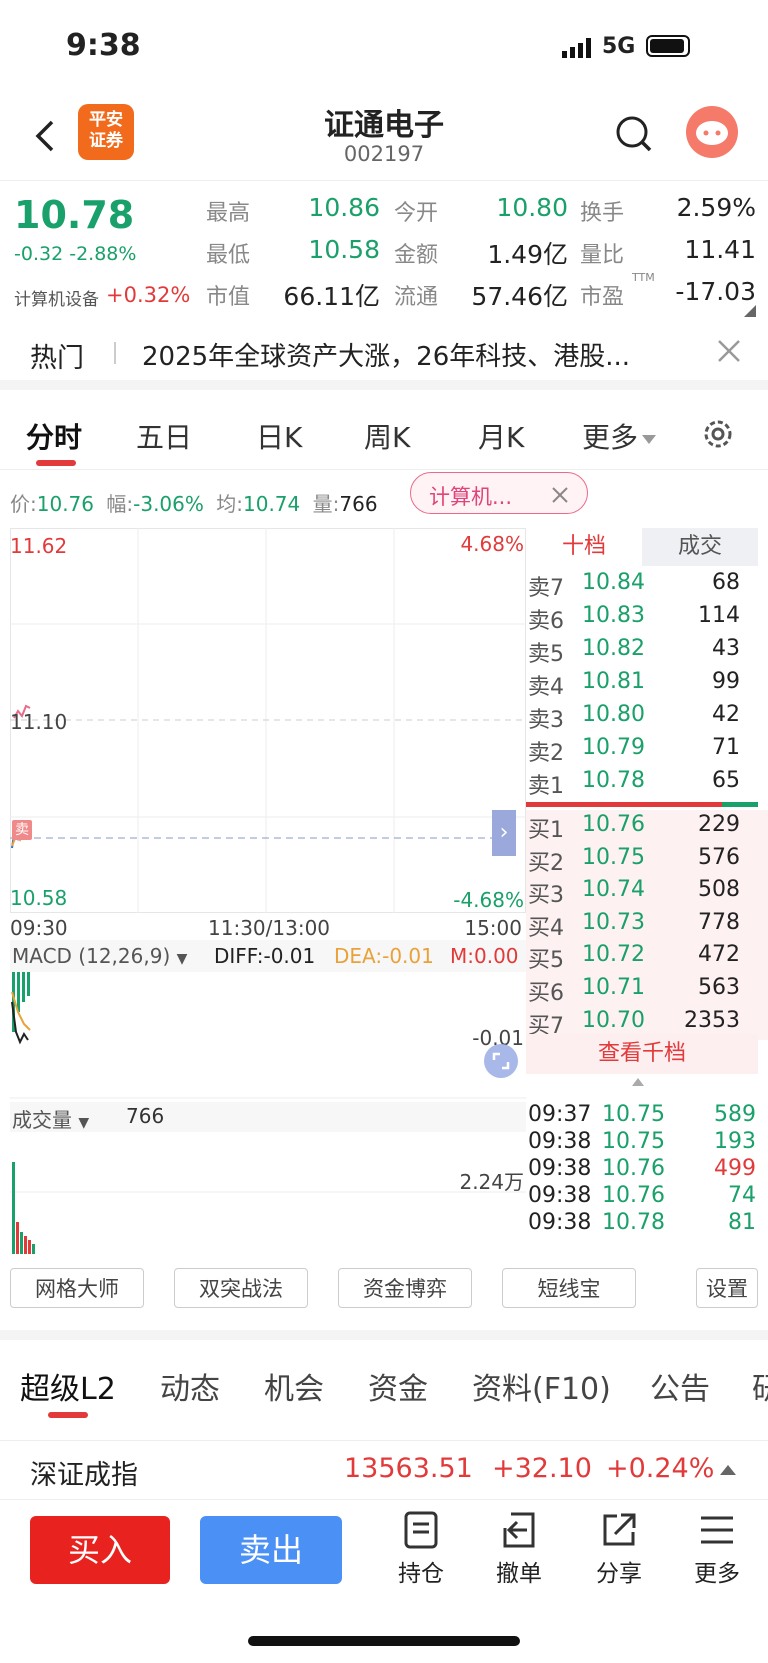 The width and height of the screenshot is (768, 1663). I want to click on bid-row: 买2 10.75 576, so click(647, 859).